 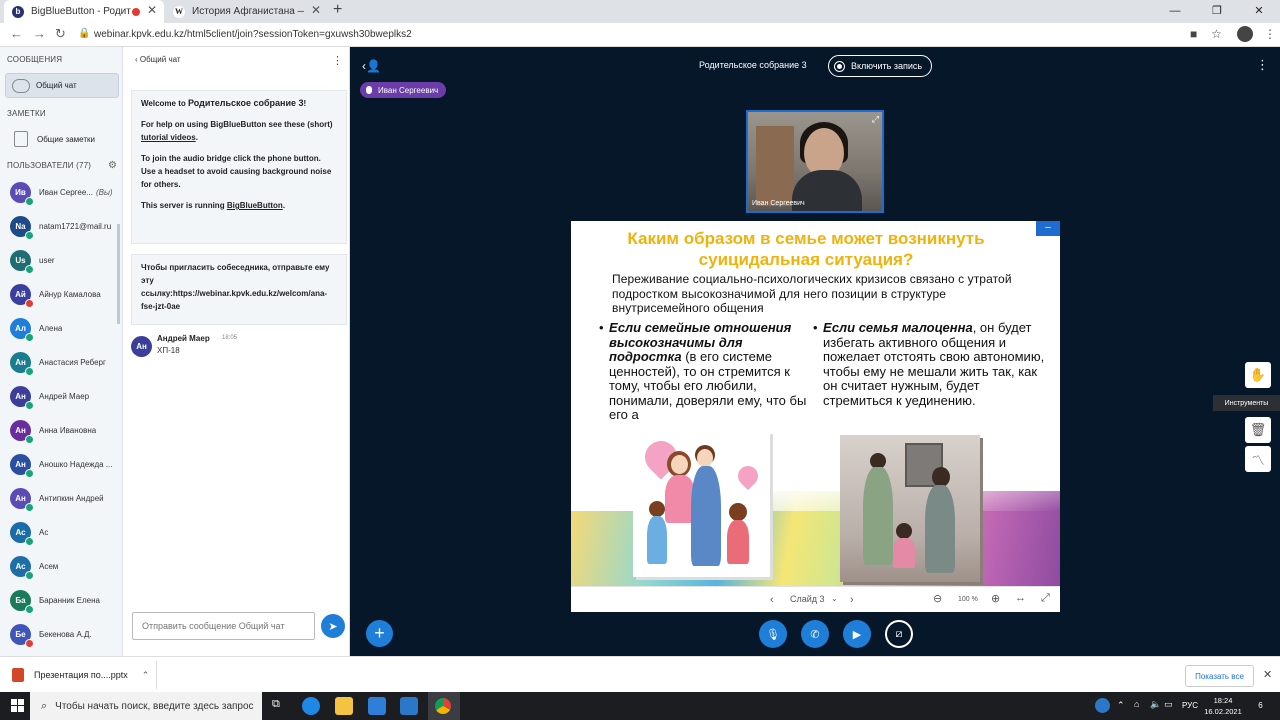 I want to click on battery-icon: ▭, so click(x=1168, y=704).